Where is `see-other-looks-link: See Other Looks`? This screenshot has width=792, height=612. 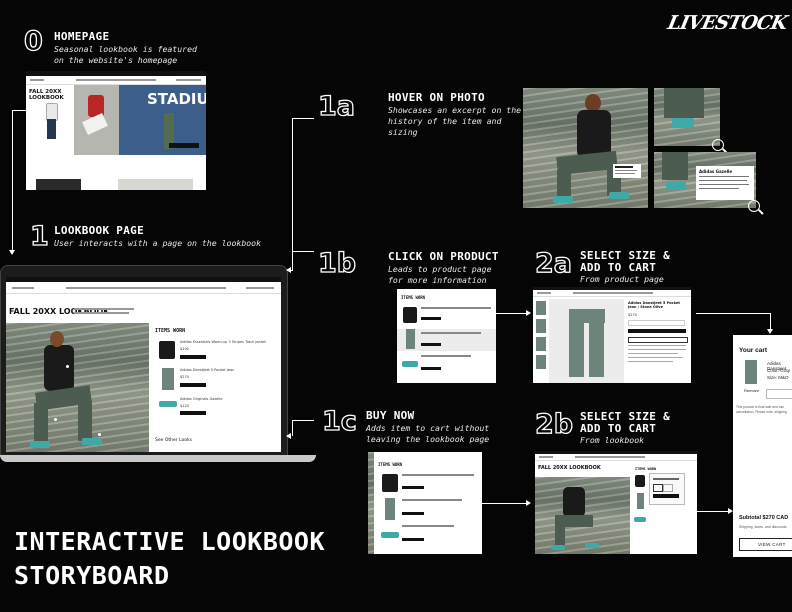
see-other-looks-link: See Other Looks is located at coordinates (173, 440).